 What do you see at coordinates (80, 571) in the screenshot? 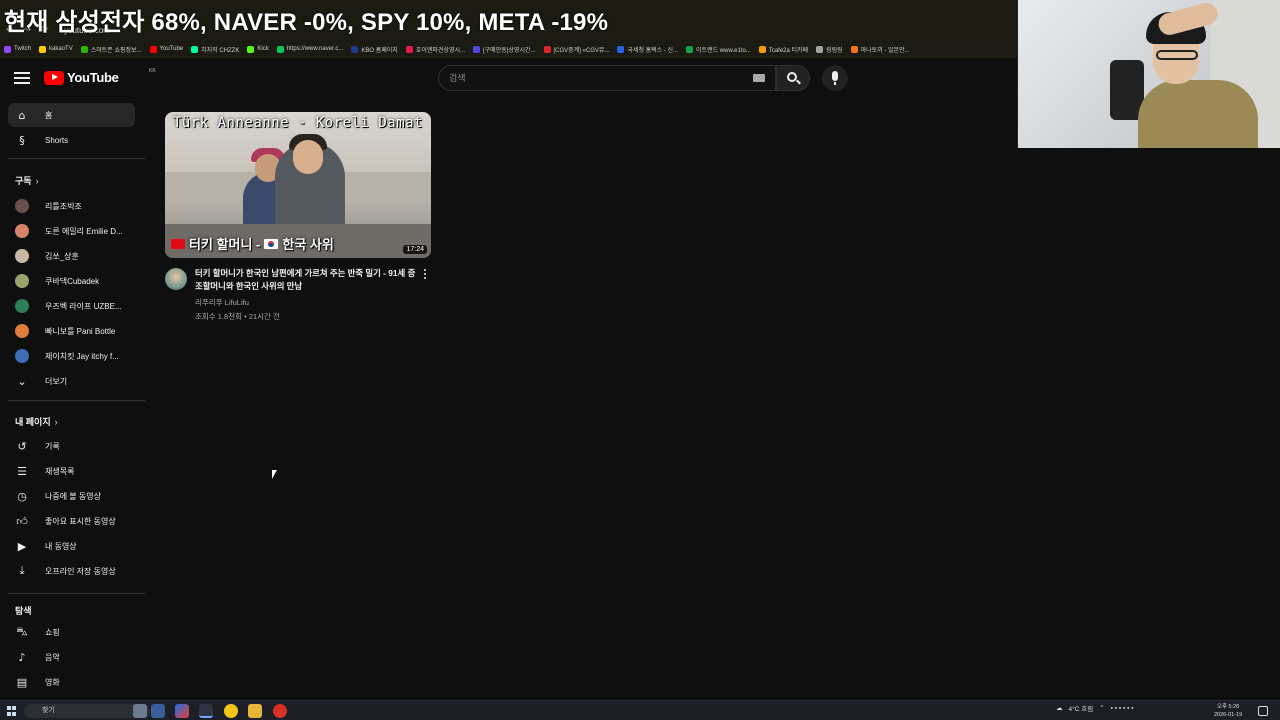
I see `sidebar-item-label: 오프라인 저장 동영상` at bounding box center [80, 571].